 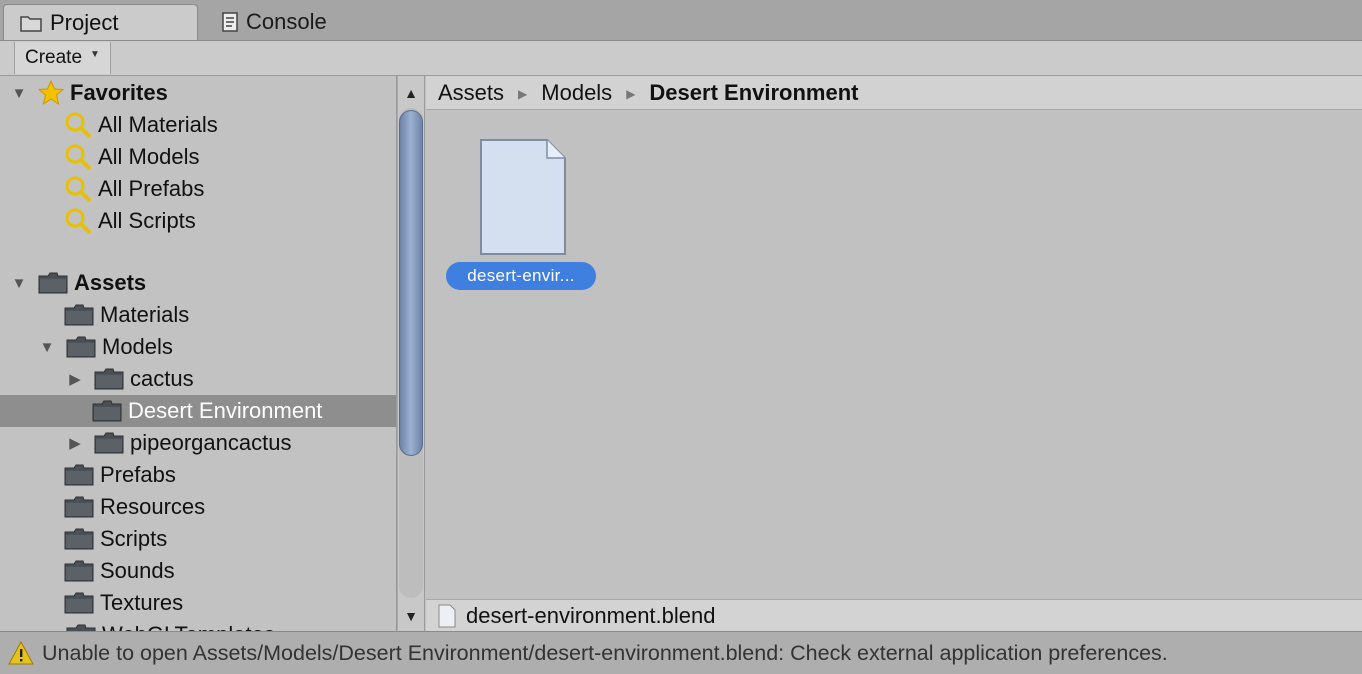 What do you see at coordinates (198, 347) in the screenshot?
I see `tree-item-models: ▼ Models` at bounding box center [198, 347].